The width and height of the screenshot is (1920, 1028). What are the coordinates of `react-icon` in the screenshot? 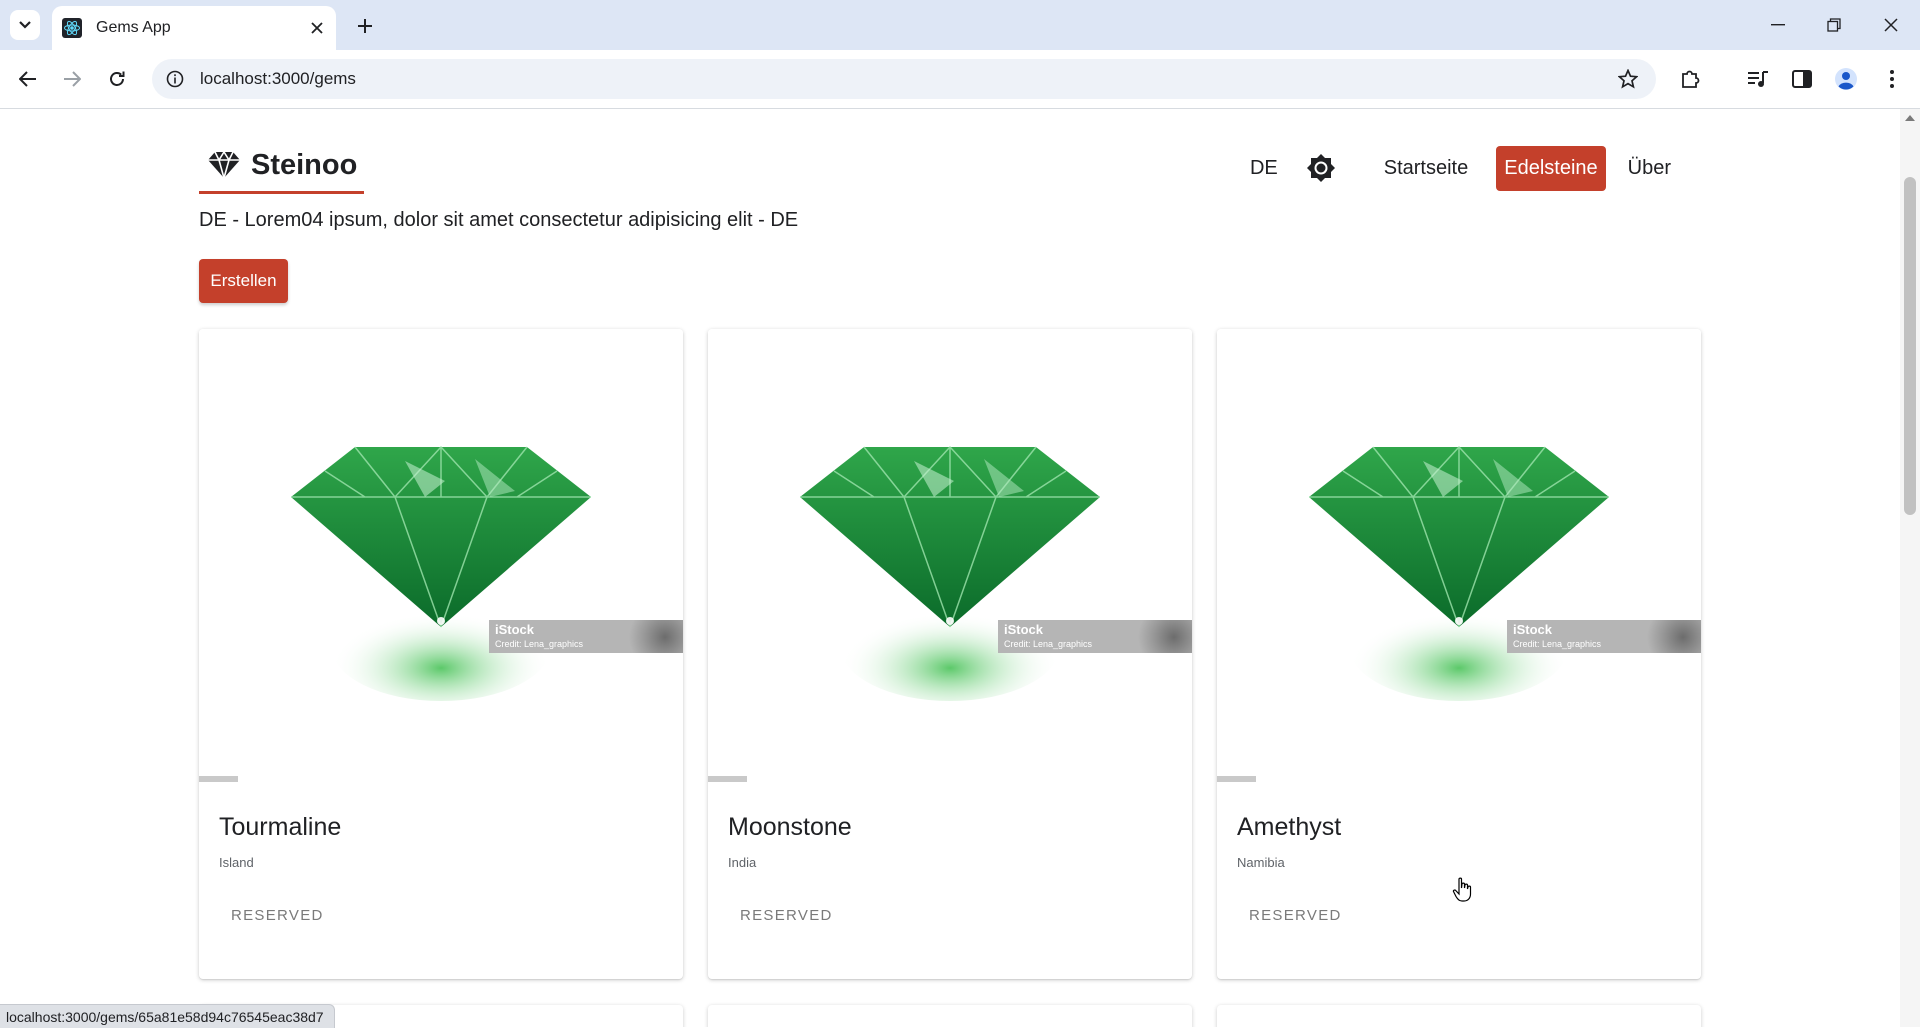 It's located at (72, 28).